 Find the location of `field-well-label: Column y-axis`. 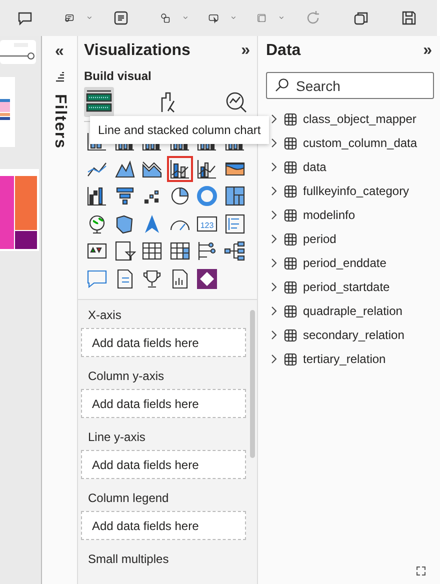

field-well-label: Column y-axis is located at coordinates (127, 376).